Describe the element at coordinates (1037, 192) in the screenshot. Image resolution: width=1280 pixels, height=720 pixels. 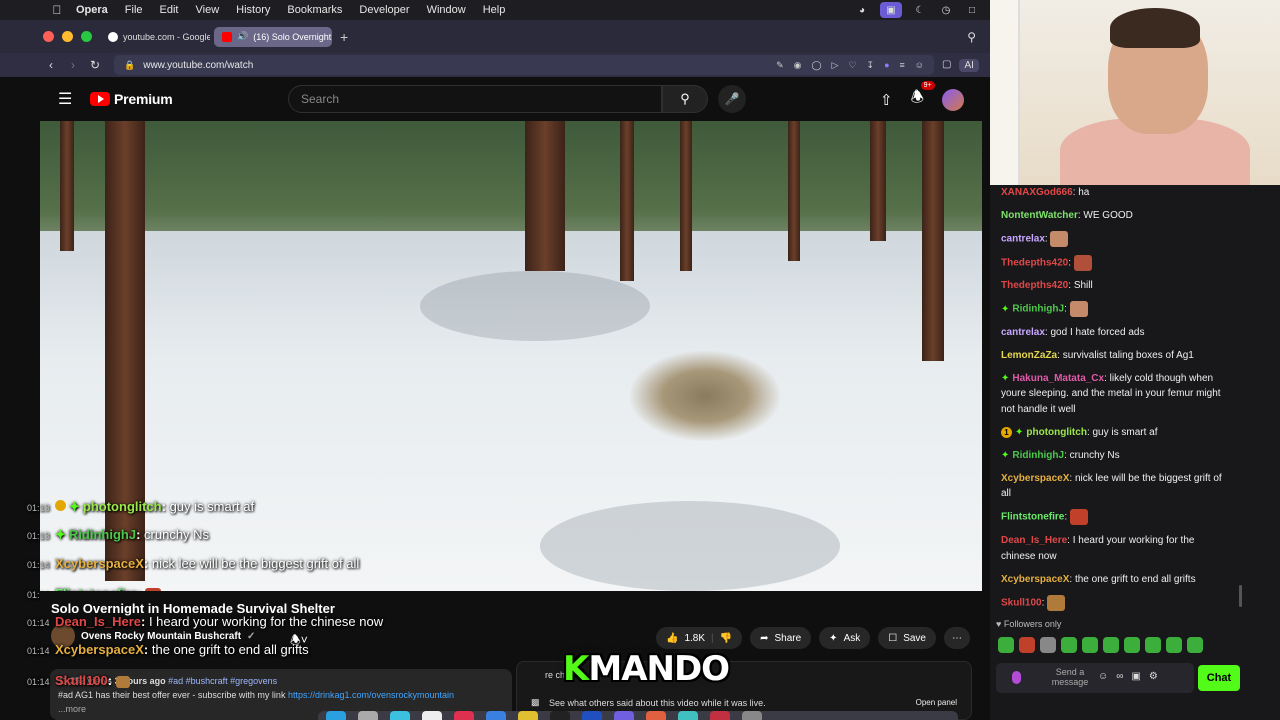
I see `chat-username: XANAXGod666` at that location.